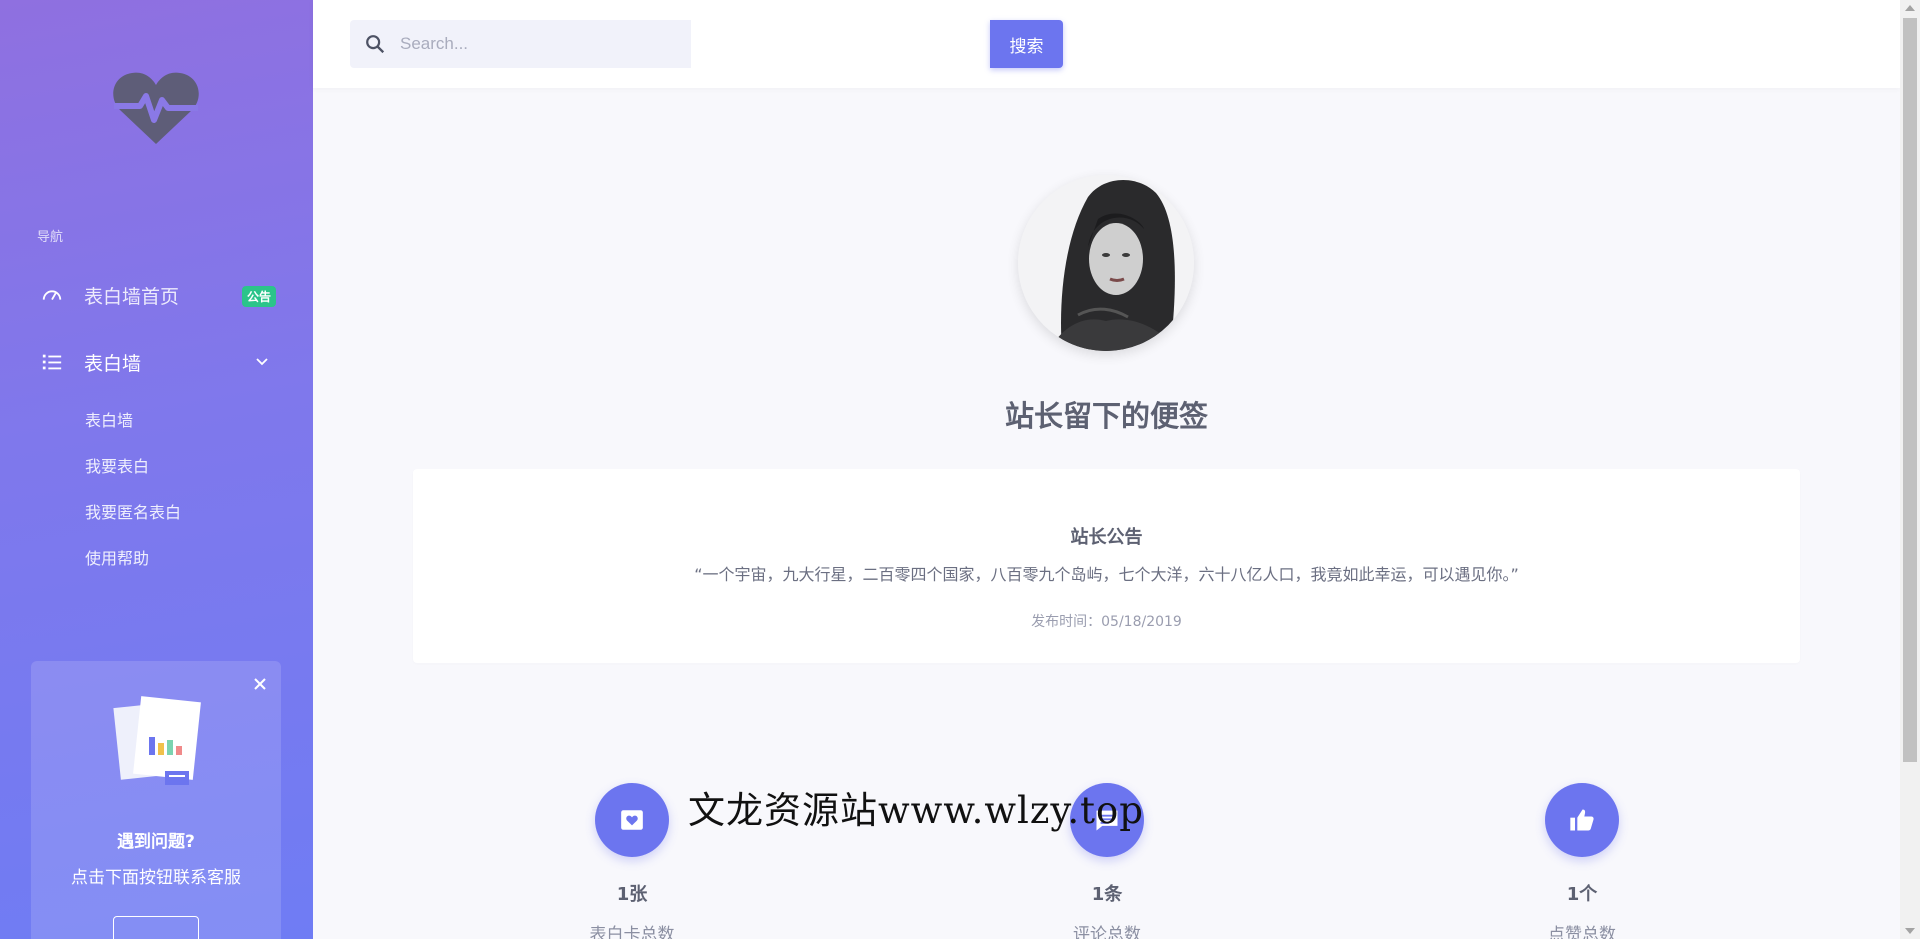 The image size is (1920, 939). I want to click on stat-label: 点赞总数, so click(1582, 932).